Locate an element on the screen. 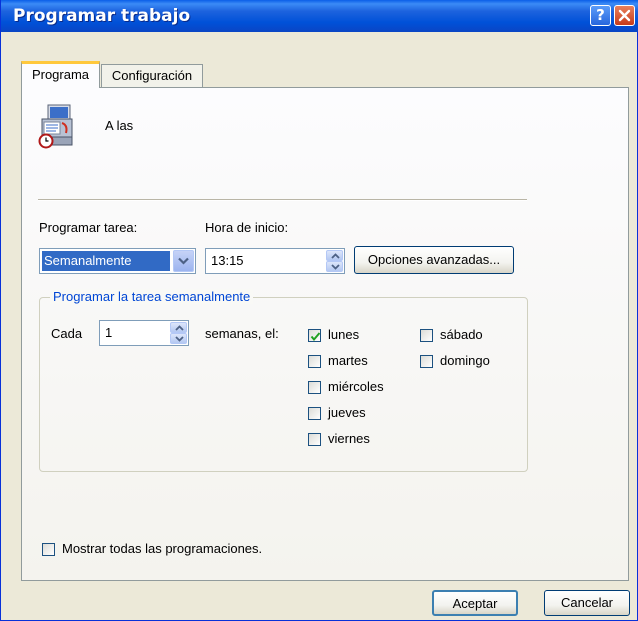  tab-configuracion-label: Configuración is located at coordinates (152, 75).